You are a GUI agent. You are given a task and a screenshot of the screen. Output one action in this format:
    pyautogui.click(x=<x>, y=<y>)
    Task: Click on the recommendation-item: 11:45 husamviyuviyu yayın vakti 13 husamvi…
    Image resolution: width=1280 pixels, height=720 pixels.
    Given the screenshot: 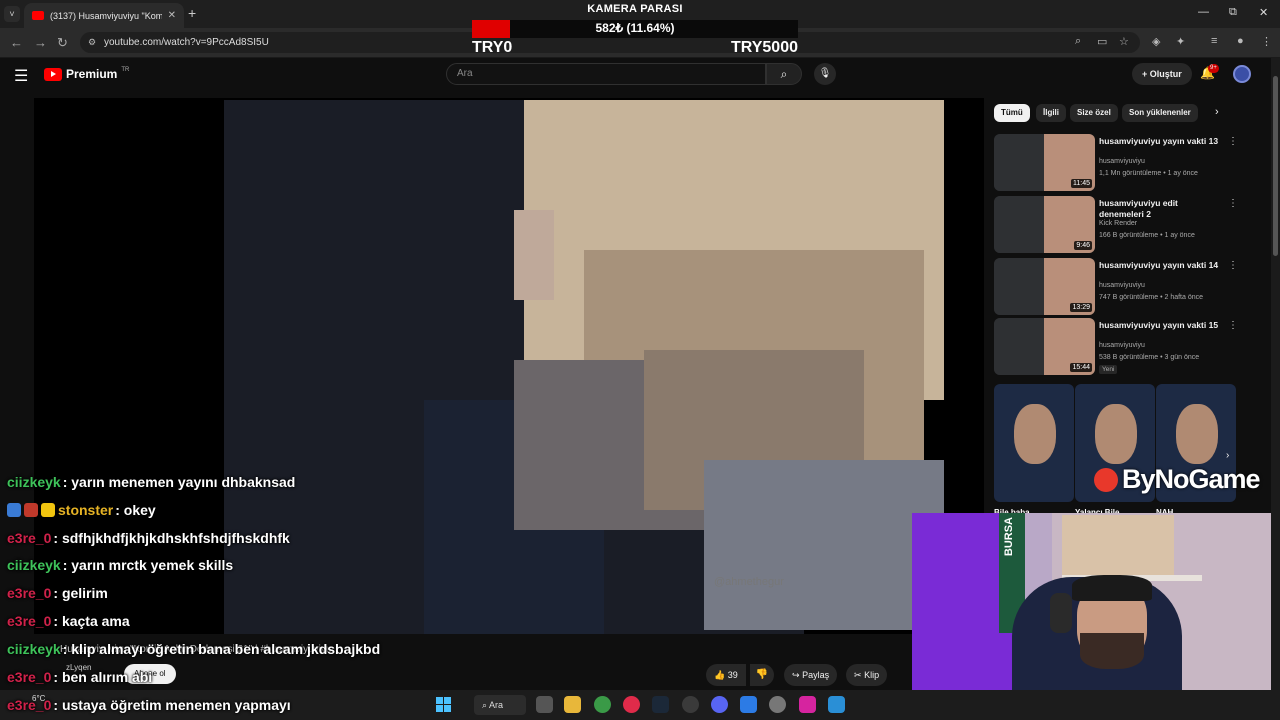 What is the action you would take?
    pyautogui.click(x=1116, y=163)
    